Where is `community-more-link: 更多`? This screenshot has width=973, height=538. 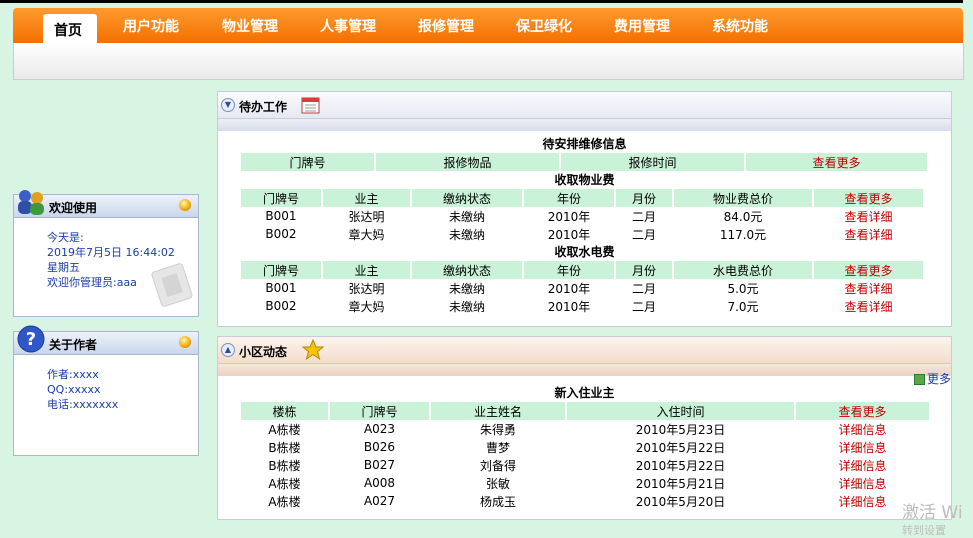
community-more-link: 更多 is located at coordinates (932, 378).